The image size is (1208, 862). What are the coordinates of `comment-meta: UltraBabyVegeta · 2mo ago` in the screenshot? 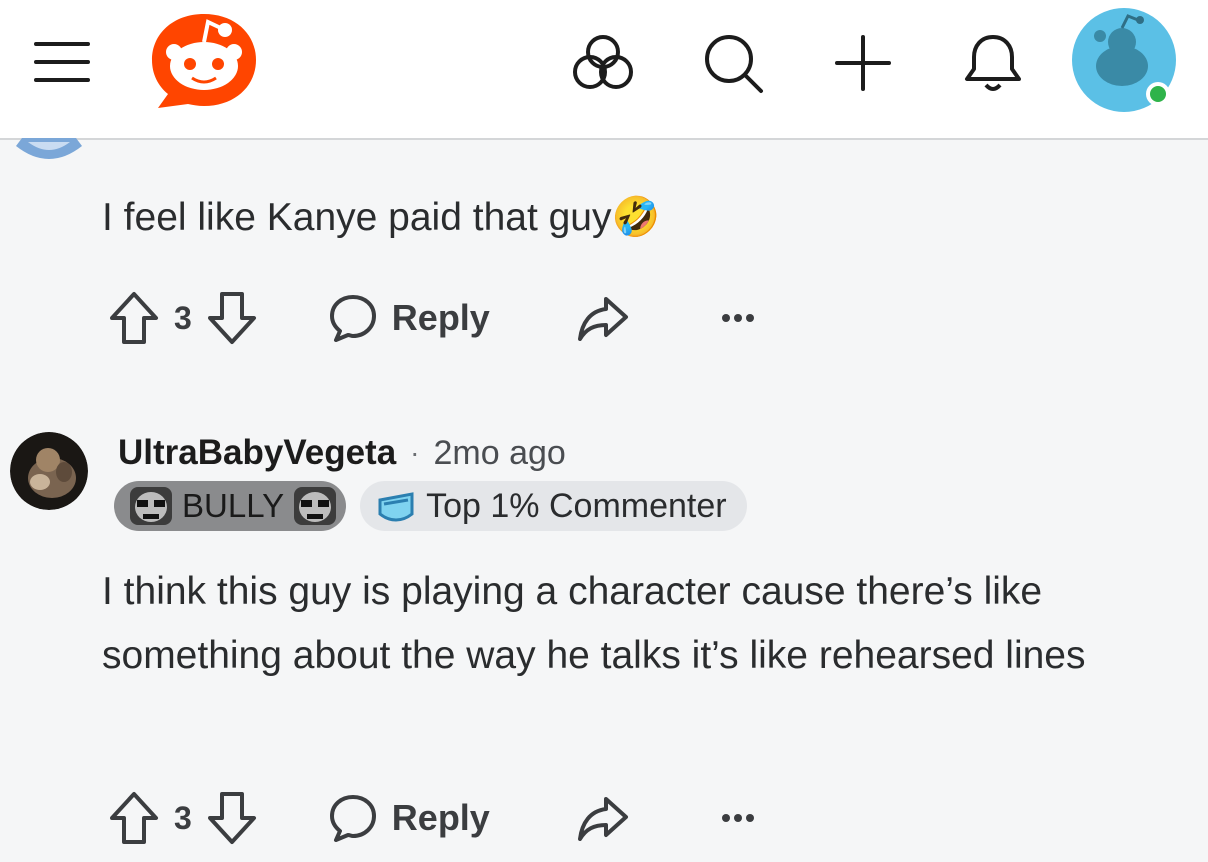 It's located at (342, 453).